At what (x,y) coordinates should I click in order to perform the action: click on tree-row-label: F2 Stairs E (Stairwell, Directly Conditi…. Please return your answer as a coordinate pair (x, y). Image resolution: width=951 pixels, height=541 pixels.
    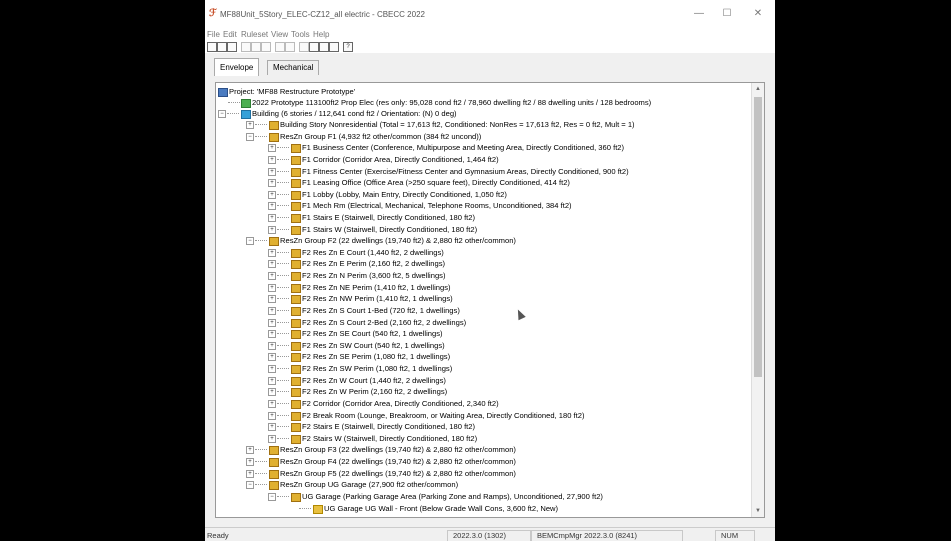
    Looking at the image, I should click on (389, 427).